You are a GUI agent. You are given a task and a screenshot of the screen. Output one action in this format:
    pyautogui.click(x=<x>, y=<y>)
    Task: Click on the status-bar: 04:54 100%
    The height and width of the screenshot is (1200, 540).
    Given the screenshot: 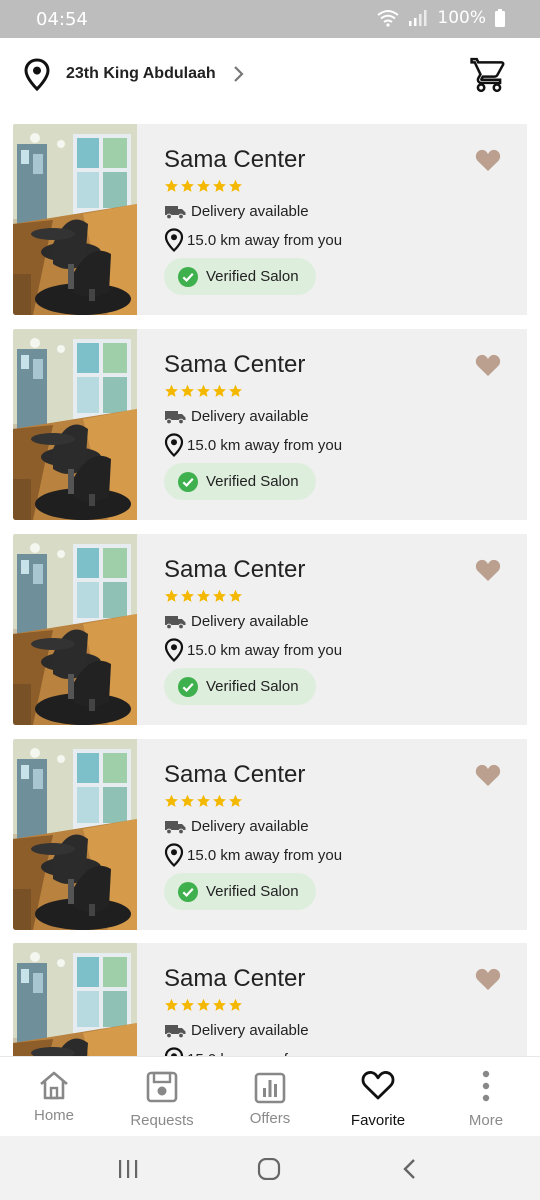 What is the action you would take?
    pyautogui.click(x=270, y=19)
    